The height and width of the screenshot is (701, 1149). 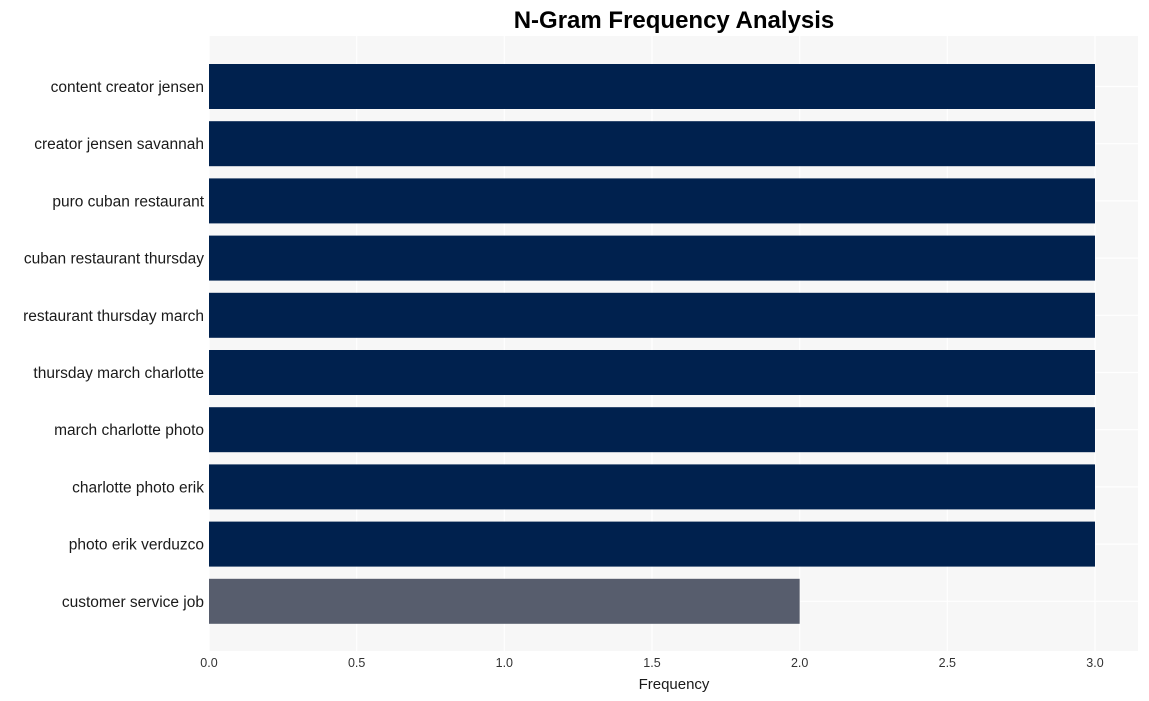 I want to click on chart-title: N-Gram Frequency Analysis, so click(x=674, y=20).